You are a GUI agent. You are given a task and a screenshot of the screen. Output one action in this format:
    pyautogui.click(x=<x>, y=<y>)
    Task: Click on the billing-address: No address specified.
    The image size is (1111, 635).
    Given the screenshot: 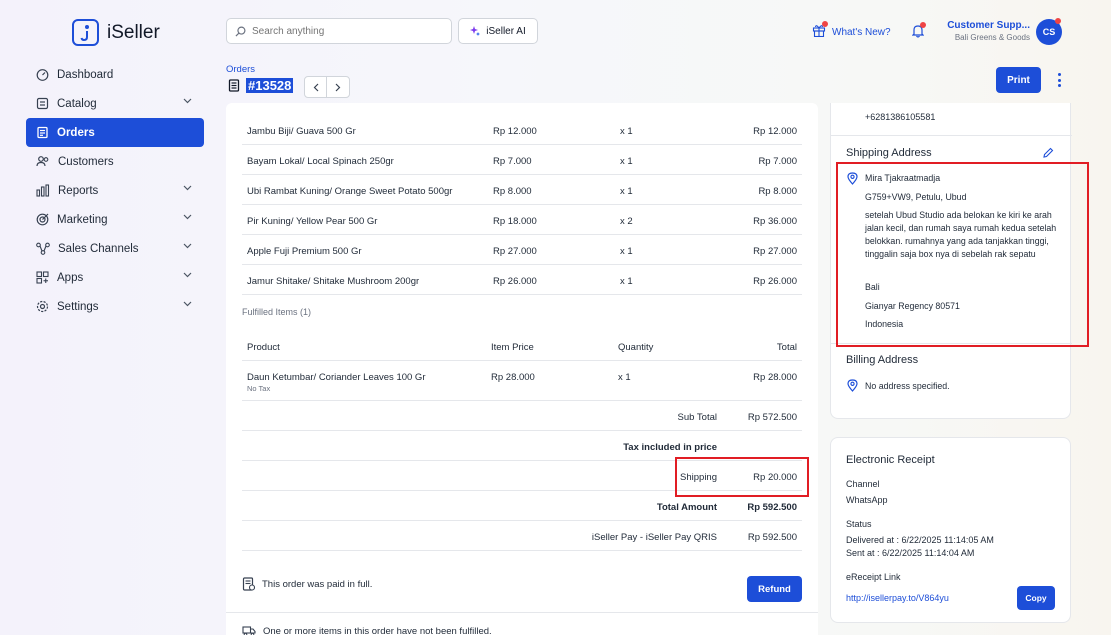 What is the action you would take?
    pyautogui.click(x=907, y=386)
    